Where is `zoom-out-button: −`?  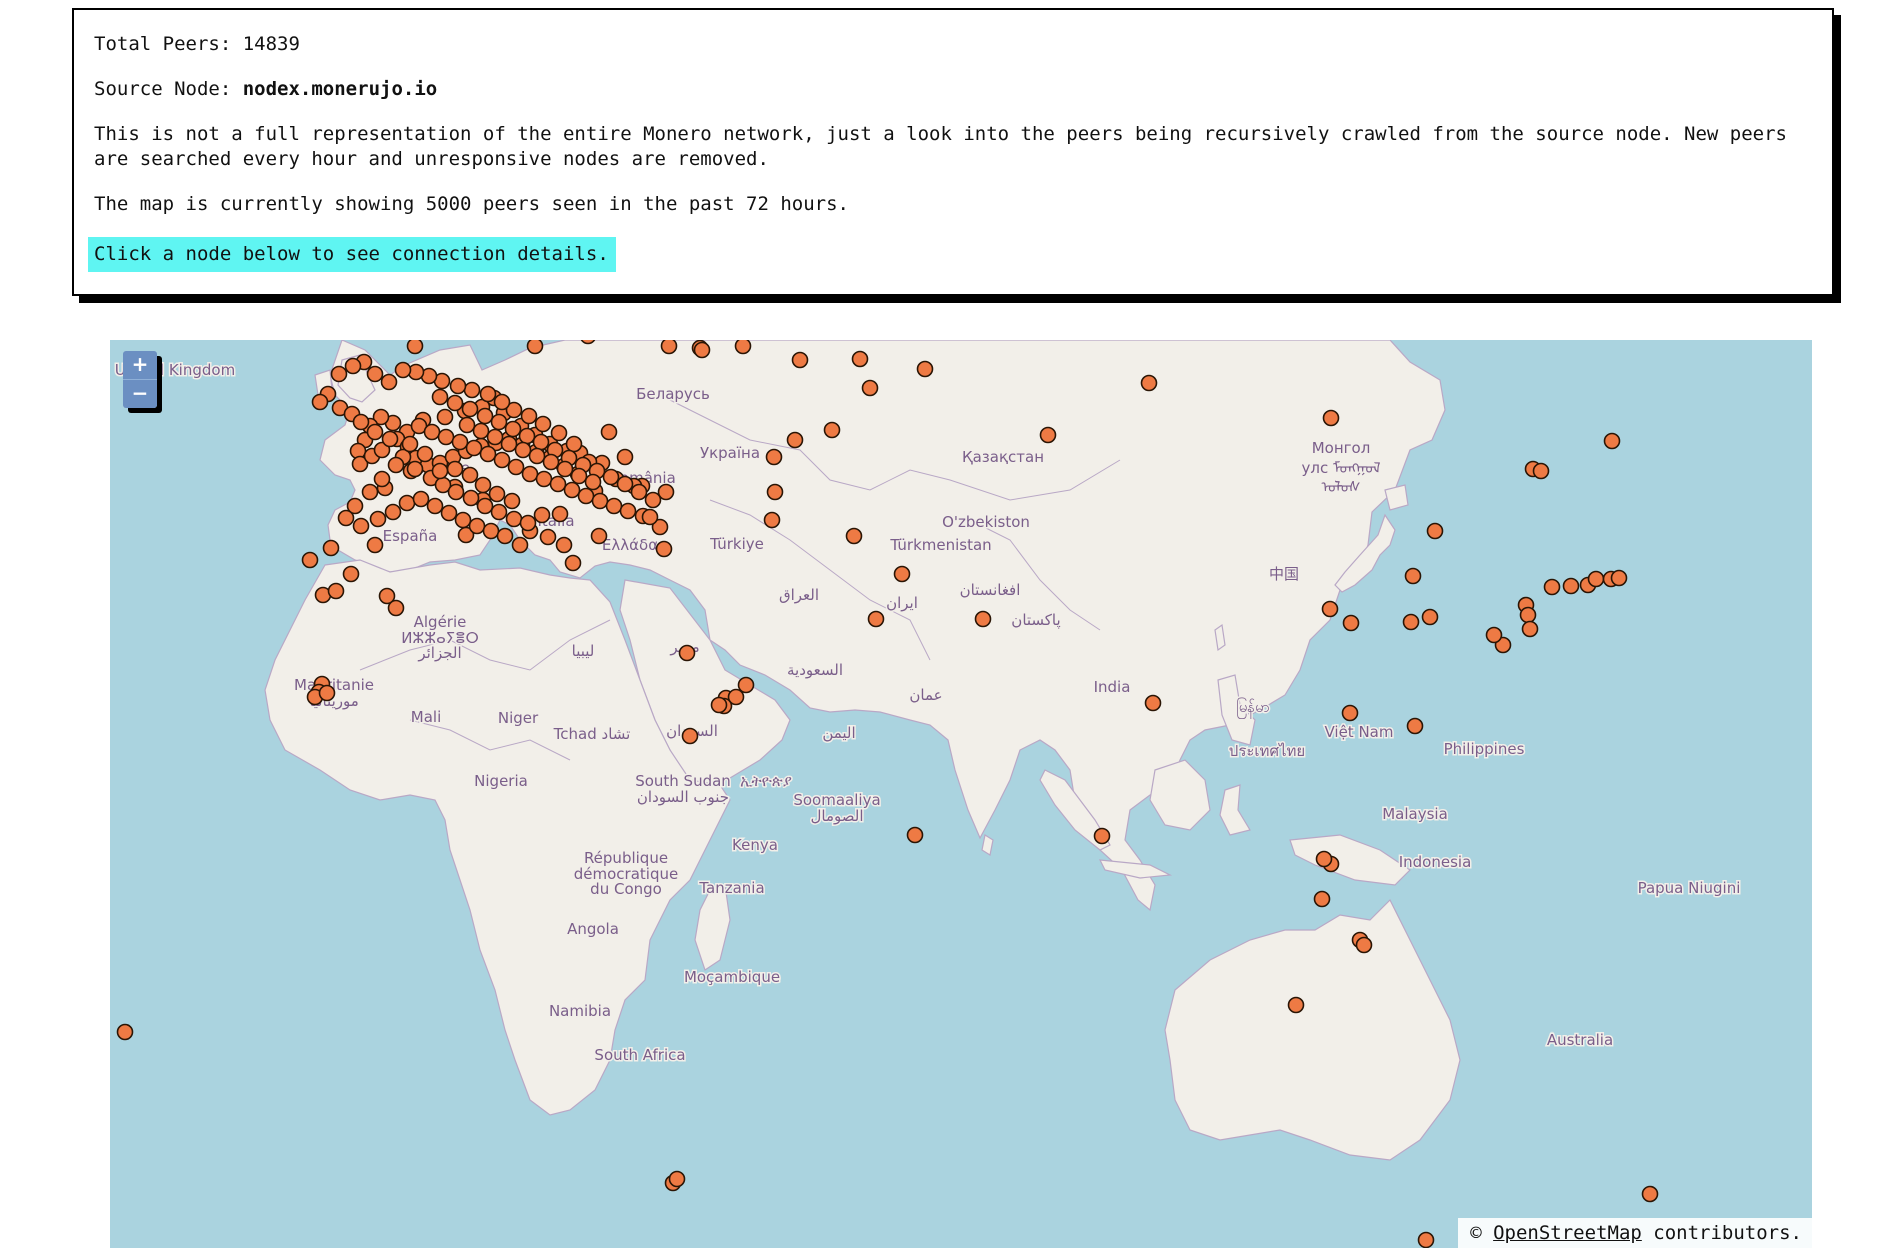 zoom-out-button: − is located at coordinates (140, 393).